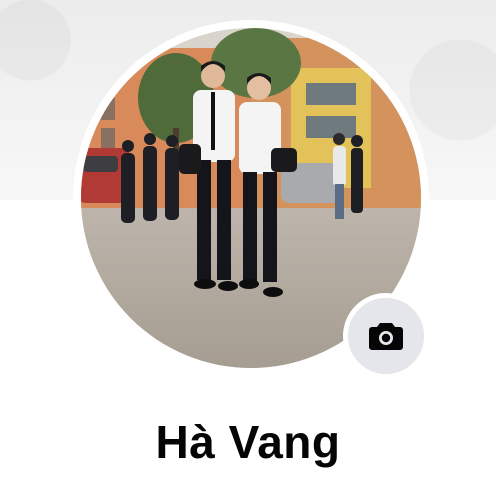 Image resolution: width=496 pixels, height=496 pixels. I want to click on camera-icon, so click(386, 336).